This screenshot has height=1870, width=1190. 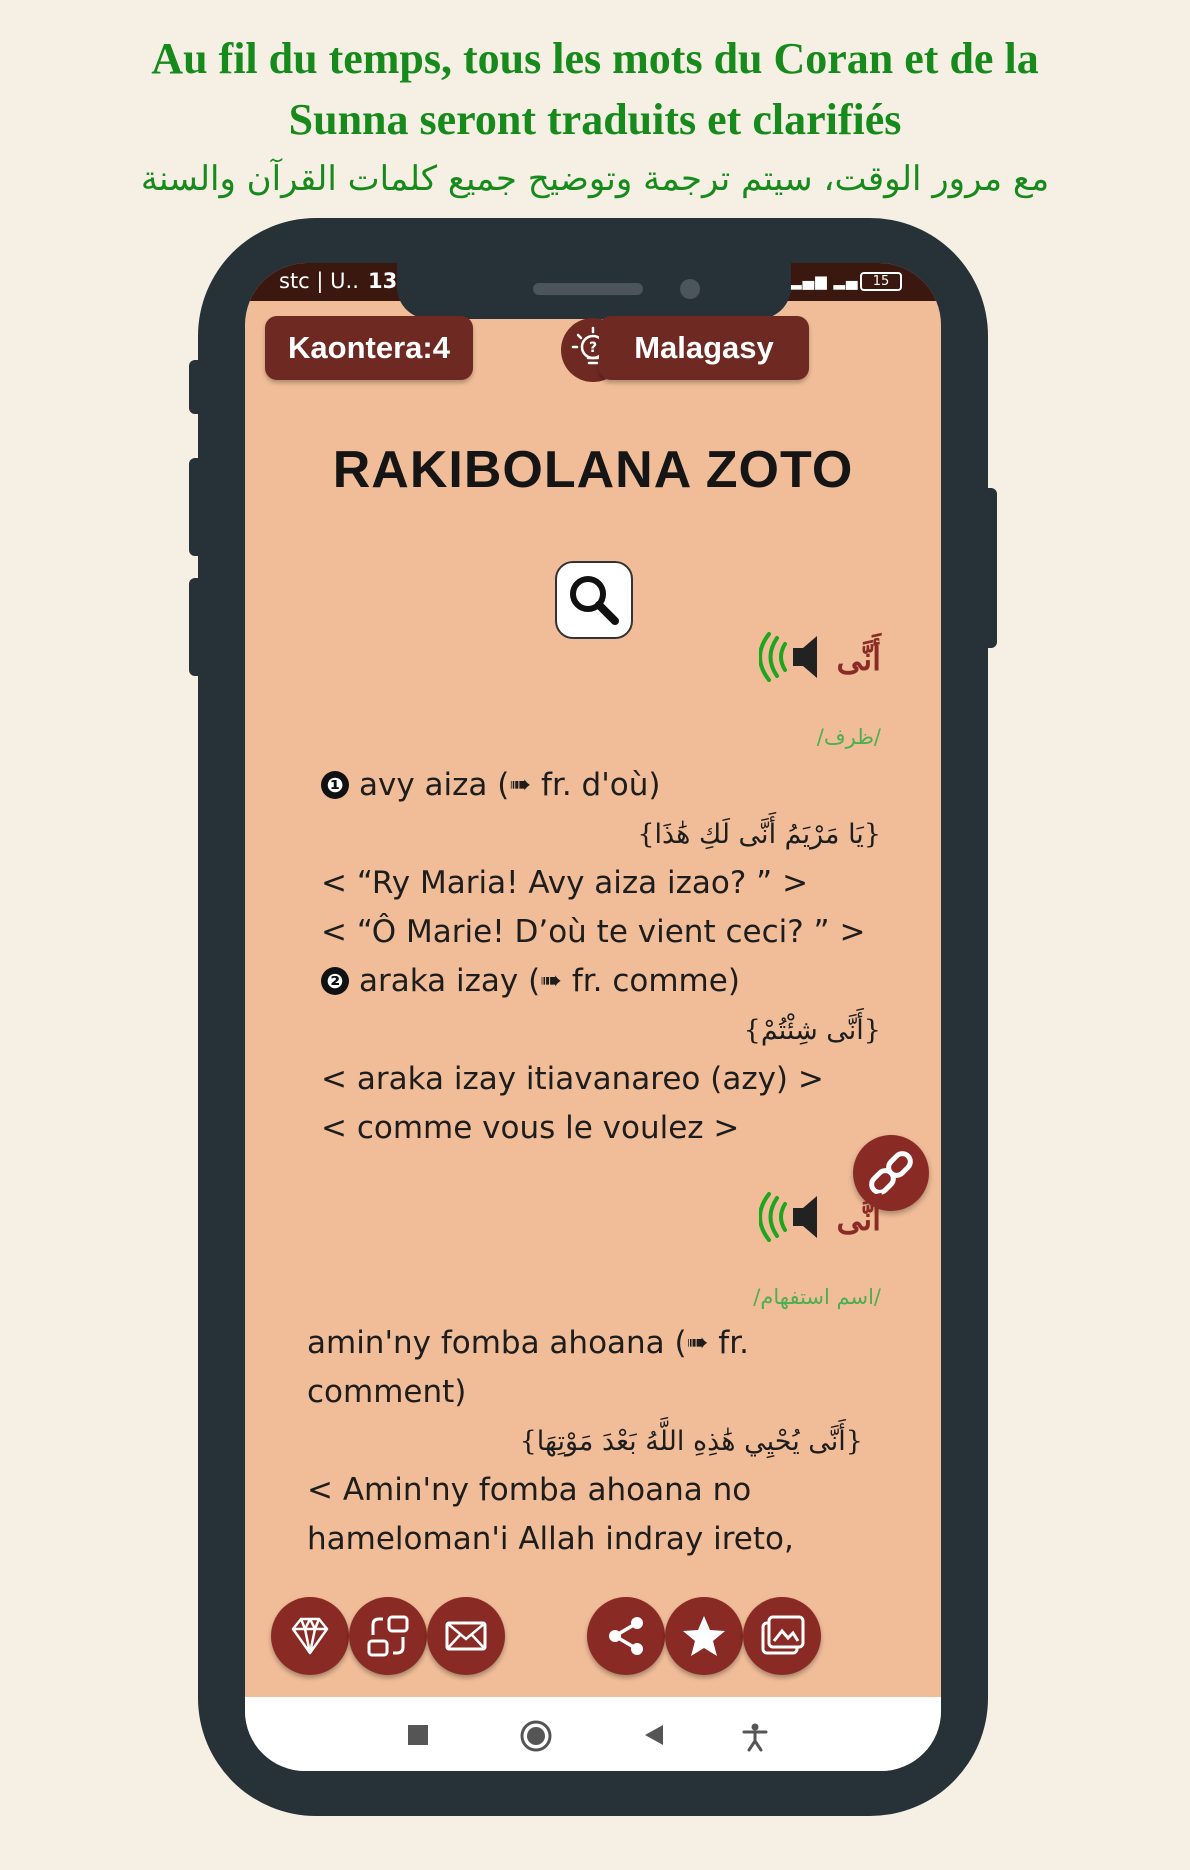 I want to click on sense-number: ❶, so click(x=335, y=785).